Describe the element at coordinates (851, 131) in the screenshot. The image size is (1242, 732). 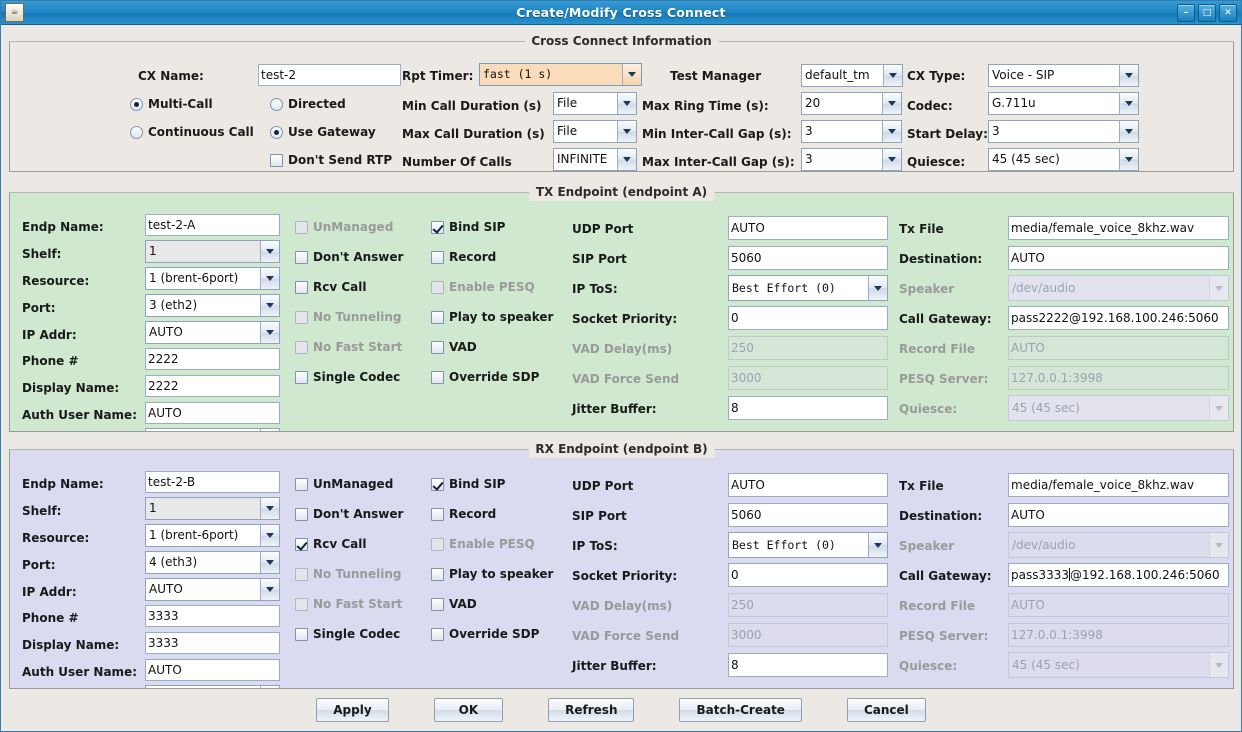
I see `min-inter-call-gap-combo: 3` at that location.